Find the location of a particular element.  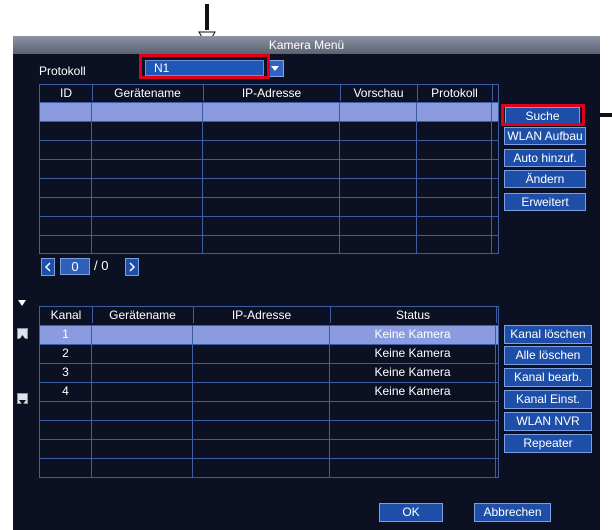

repeater-button: Repeater is located at coordinates (548, 443).